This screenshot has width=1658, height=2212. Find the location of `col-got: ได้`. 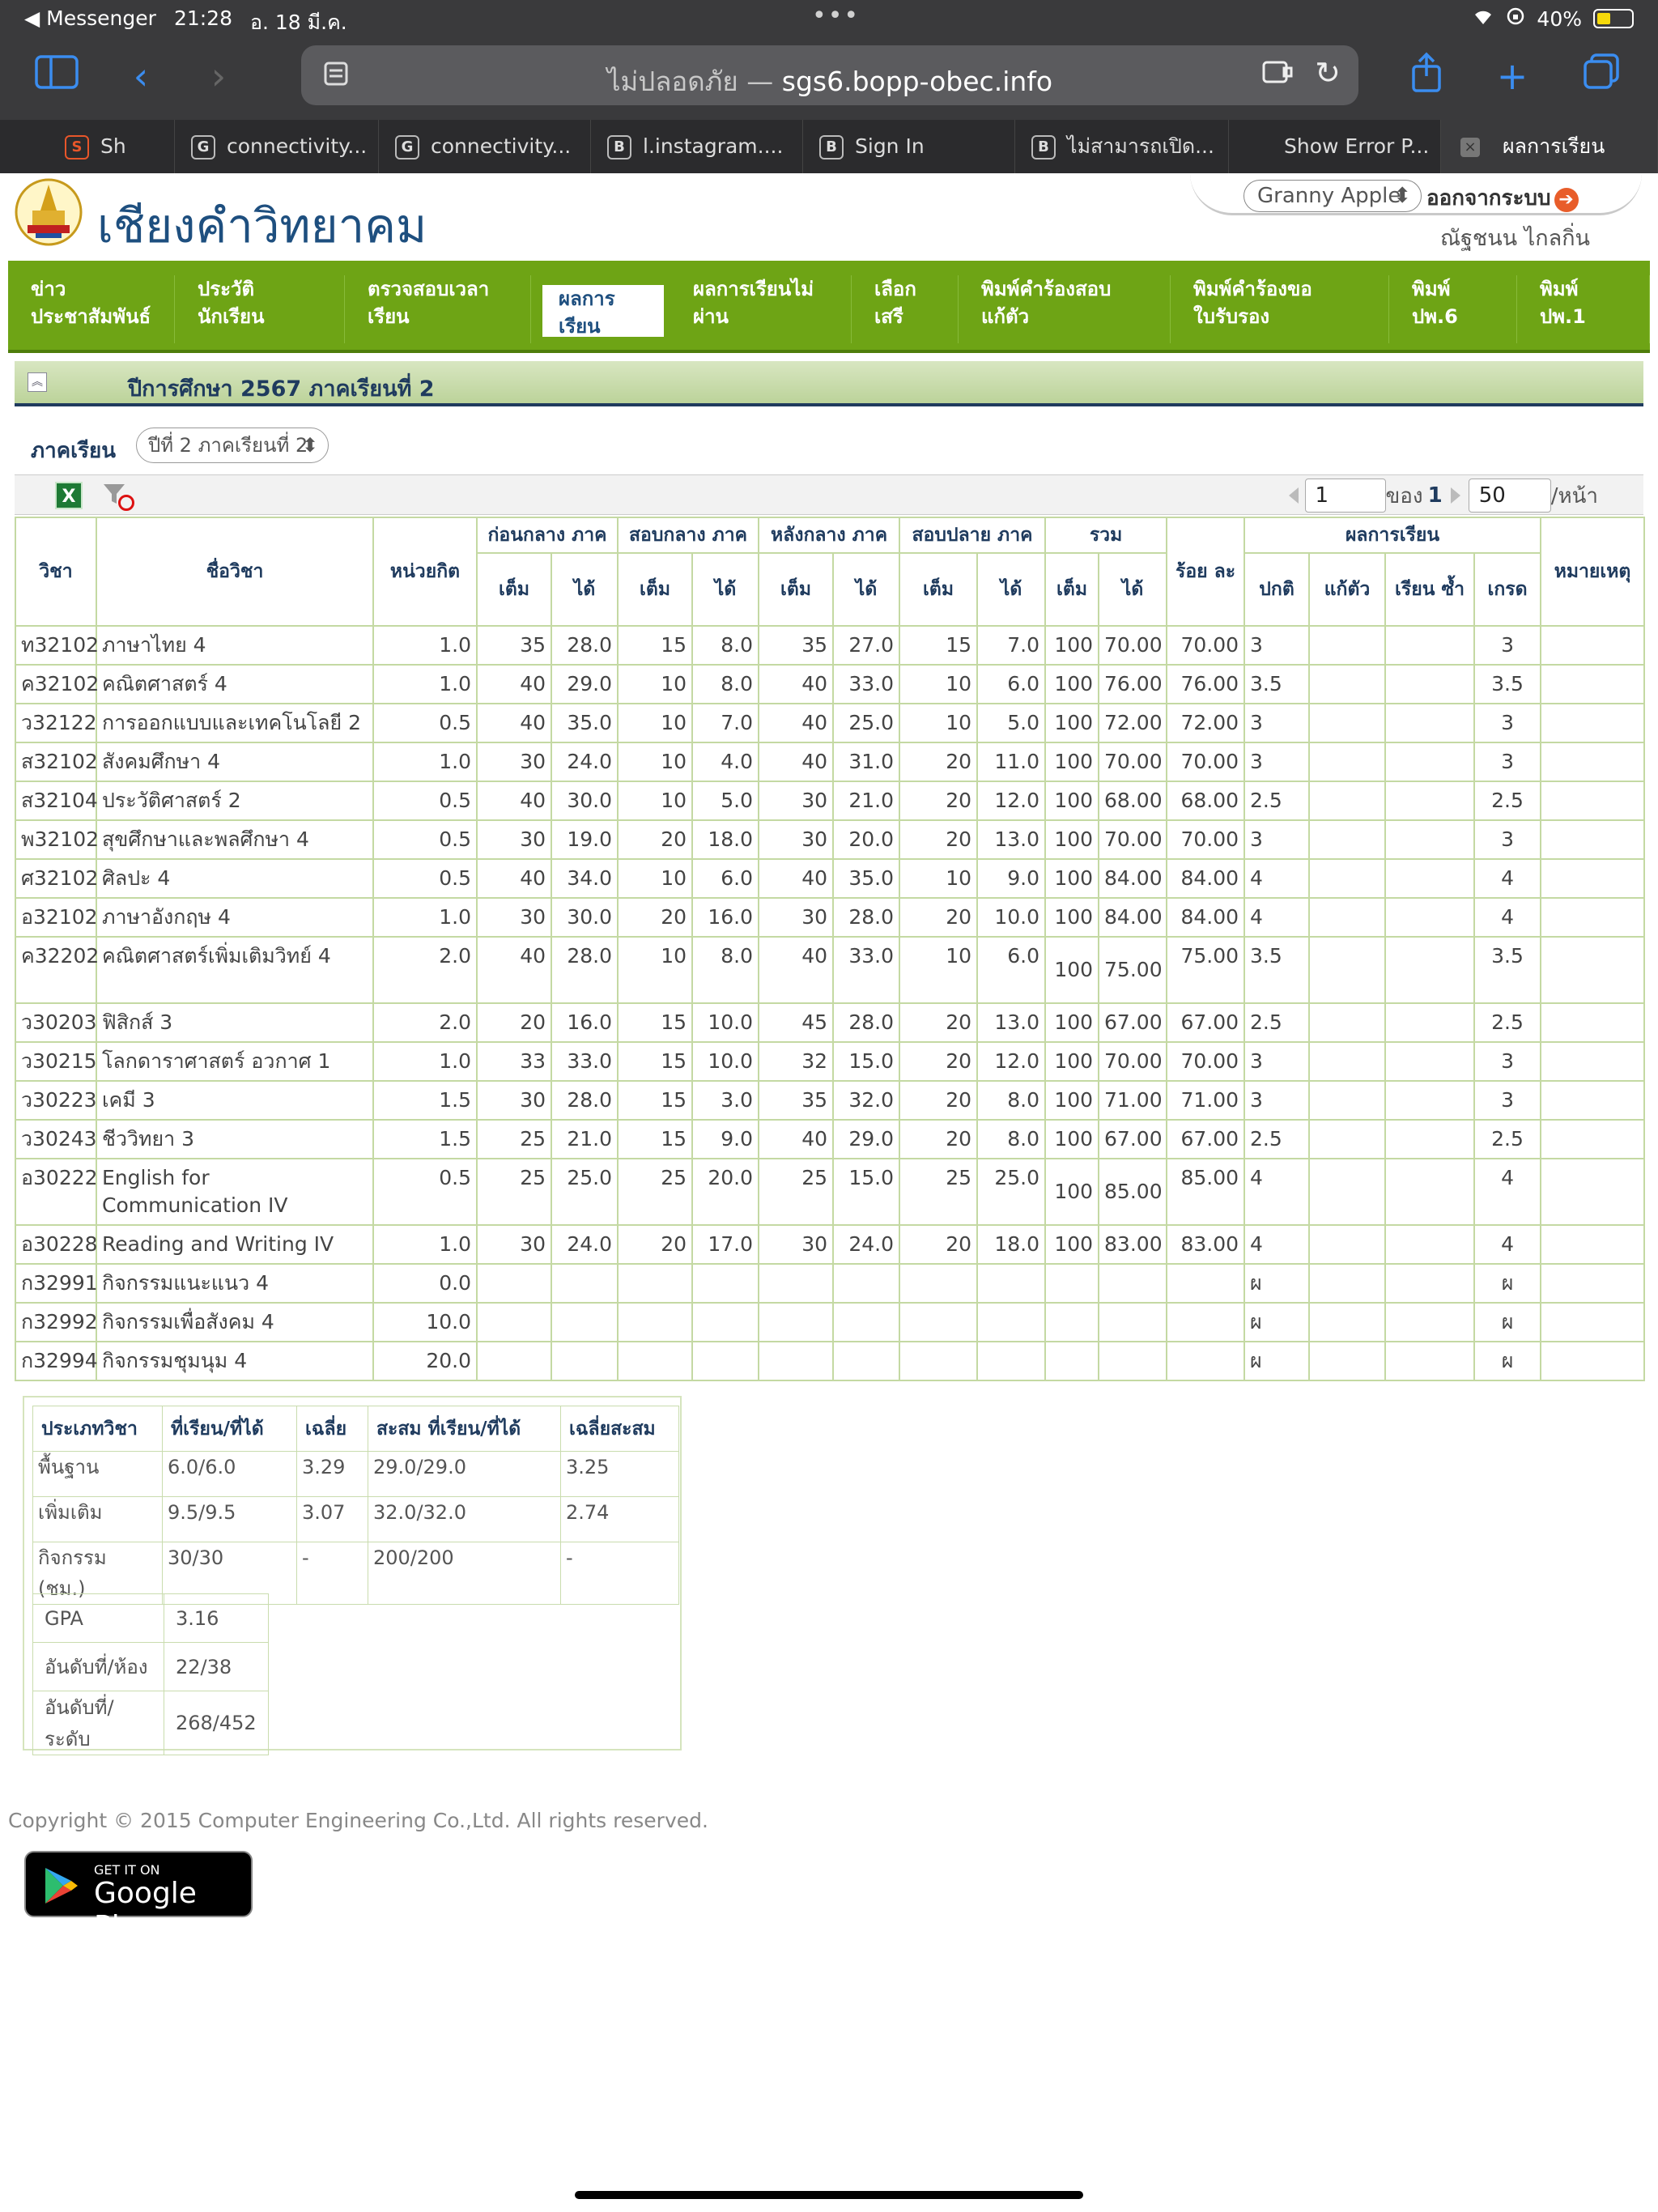

col-got: ได้ is located at coordinates (584, 590).